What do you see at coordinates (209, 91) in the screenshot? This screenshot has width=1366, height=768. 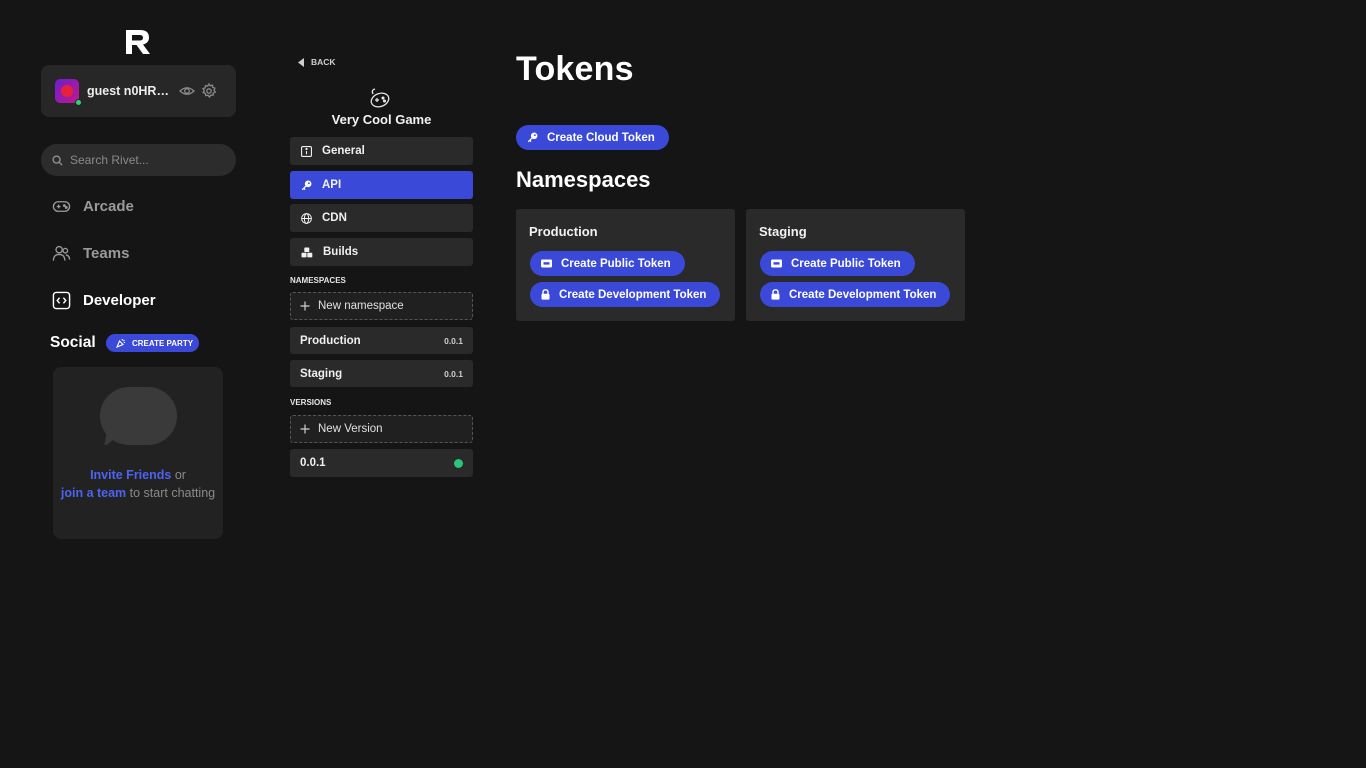 I see `gear-icon` at bounding box center [209, 91].